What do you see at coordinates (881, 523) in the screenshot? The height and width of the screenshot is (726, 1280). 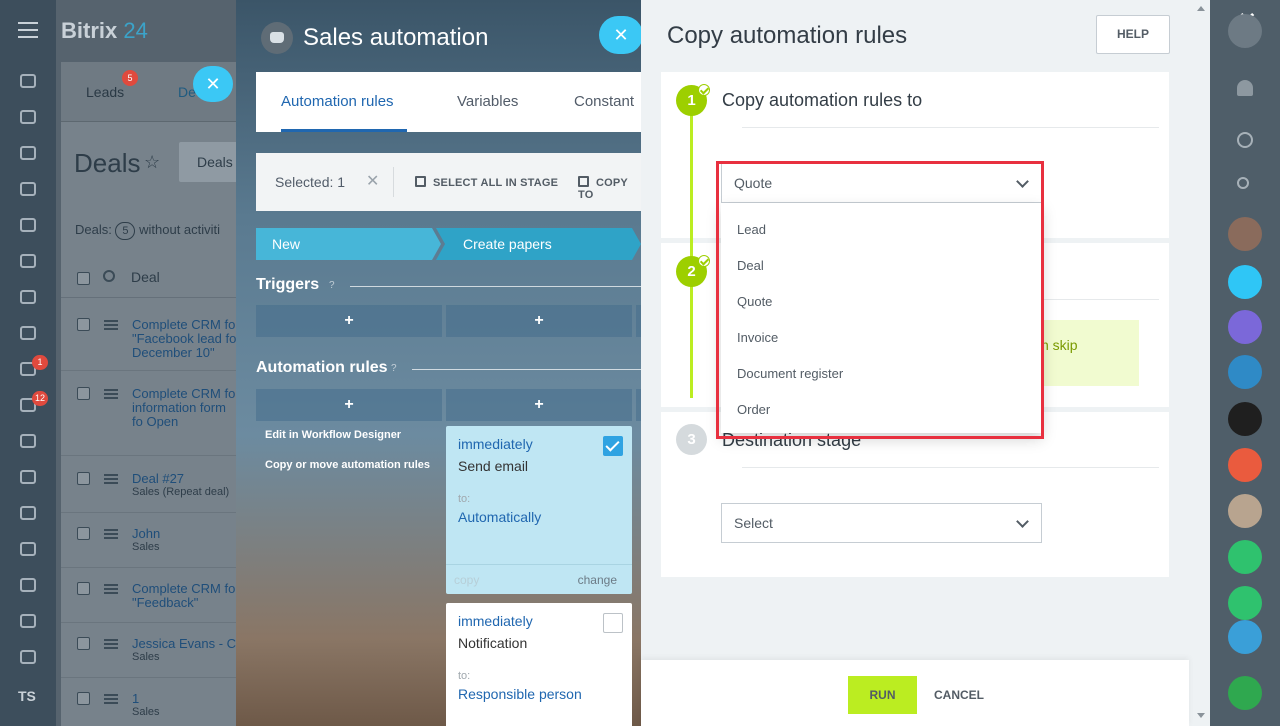 I see `destination-stage-select: Select` at bounding box center [881, 523].